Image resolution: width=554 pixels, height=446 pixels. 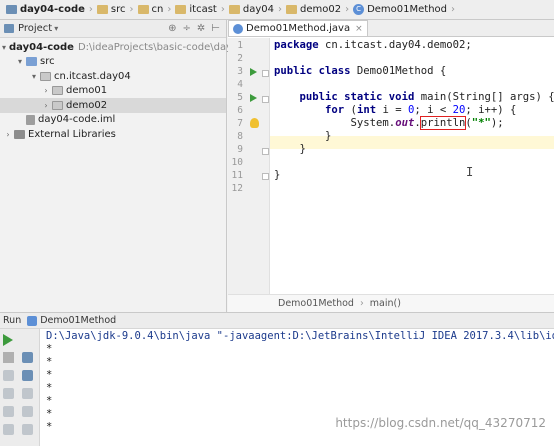 What do you see at coordinates (113, 76) in the screenshot?
I see `tree-item-package-day04: ▾ cn.itcast.day04` at bounding box center [113, 76].